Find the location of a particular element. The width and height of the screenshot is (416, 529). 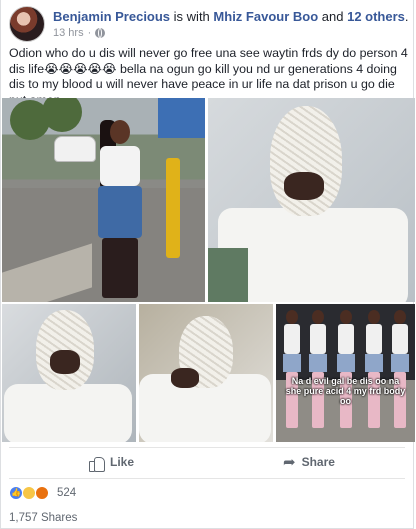

yellow-pole is located at coordinates (173, 208).